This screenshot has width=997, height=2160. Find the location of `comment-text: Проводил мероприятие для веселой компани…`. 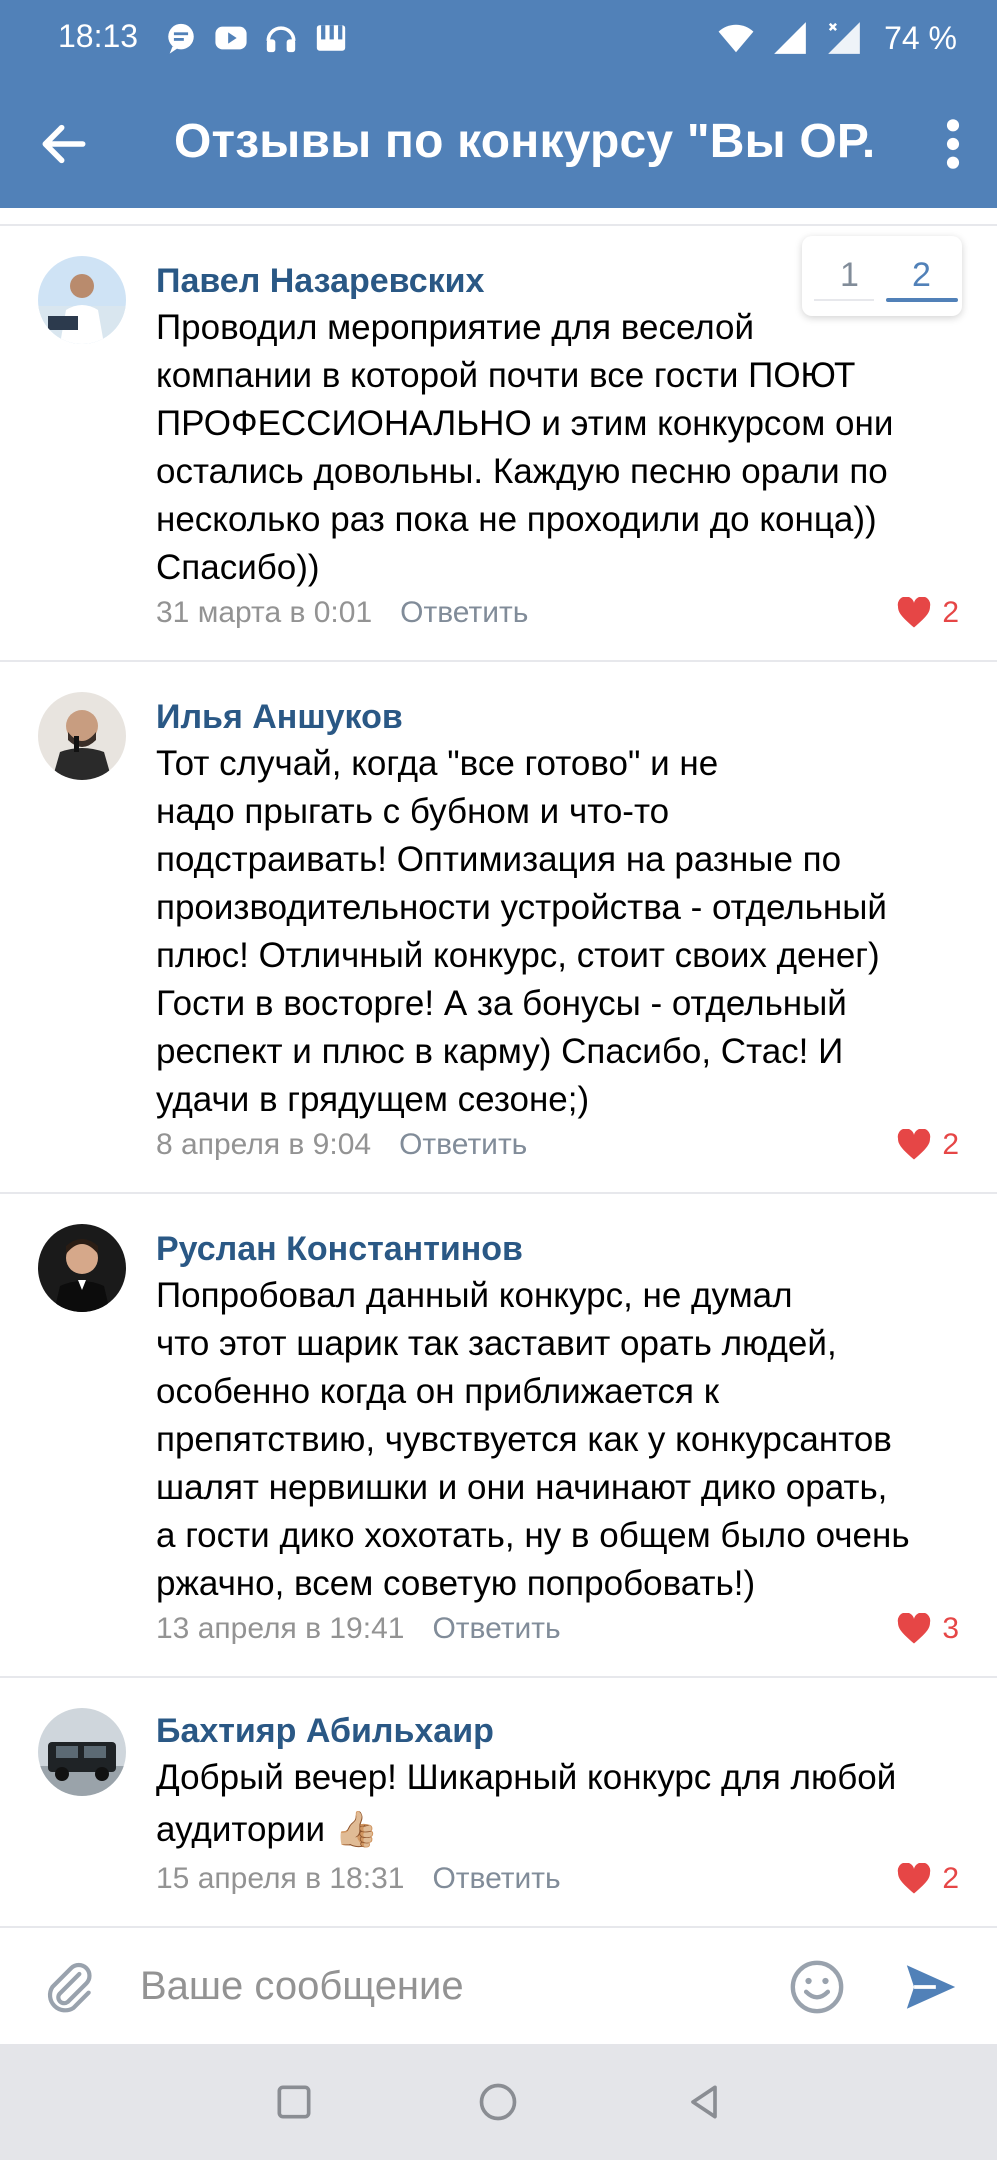

comment-text: Проводил мероприятие для веселой компани… is located at coordinates (561, 448).